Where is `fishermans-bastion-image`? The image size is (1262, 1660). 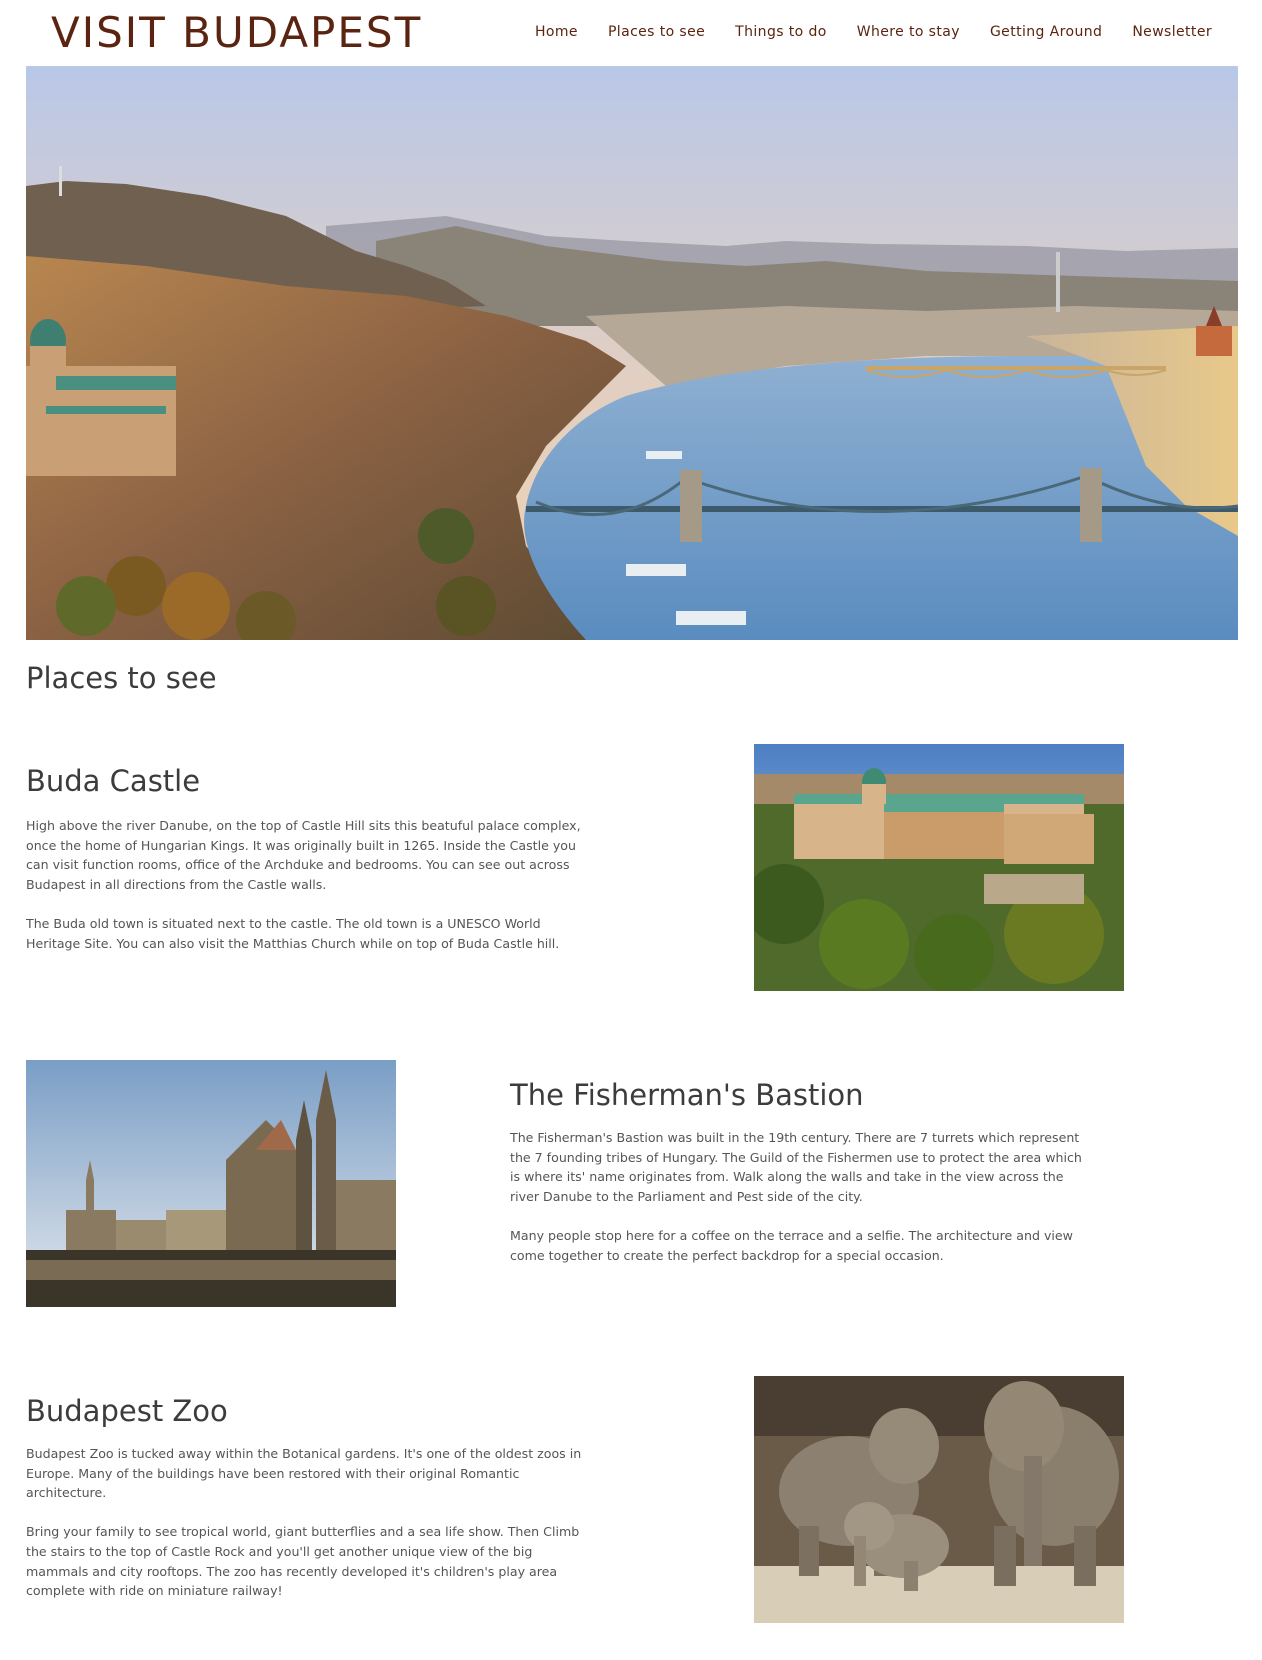 fishermans-bastion-image is located at coordinates (211, 1183).